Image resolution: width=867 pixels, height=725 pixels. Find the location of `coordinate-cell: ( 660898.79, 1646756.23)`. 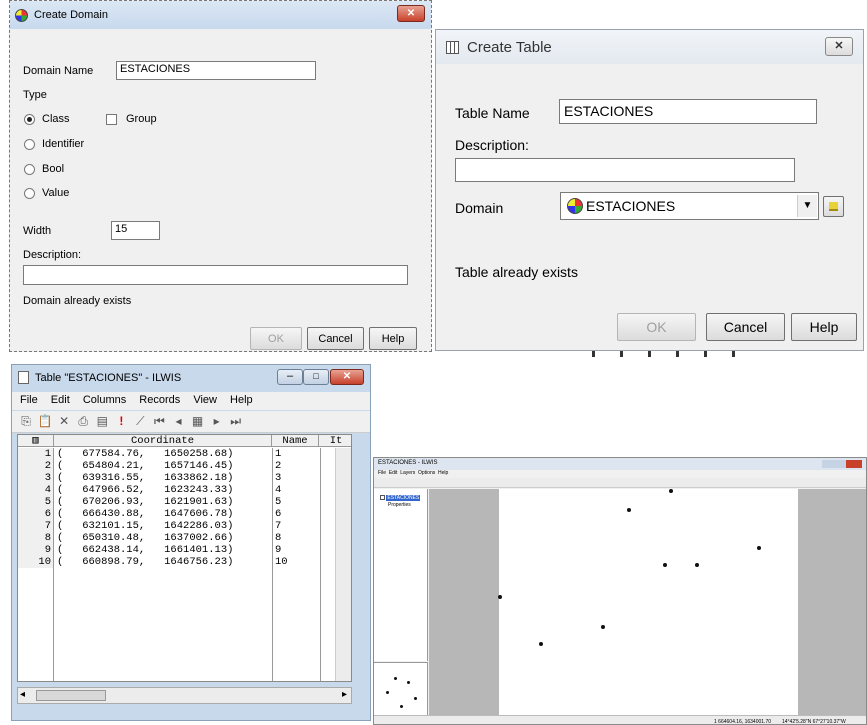

coordinate-cell: ( 660898.79, 1646756.23) is located at coordinates (163, 562).